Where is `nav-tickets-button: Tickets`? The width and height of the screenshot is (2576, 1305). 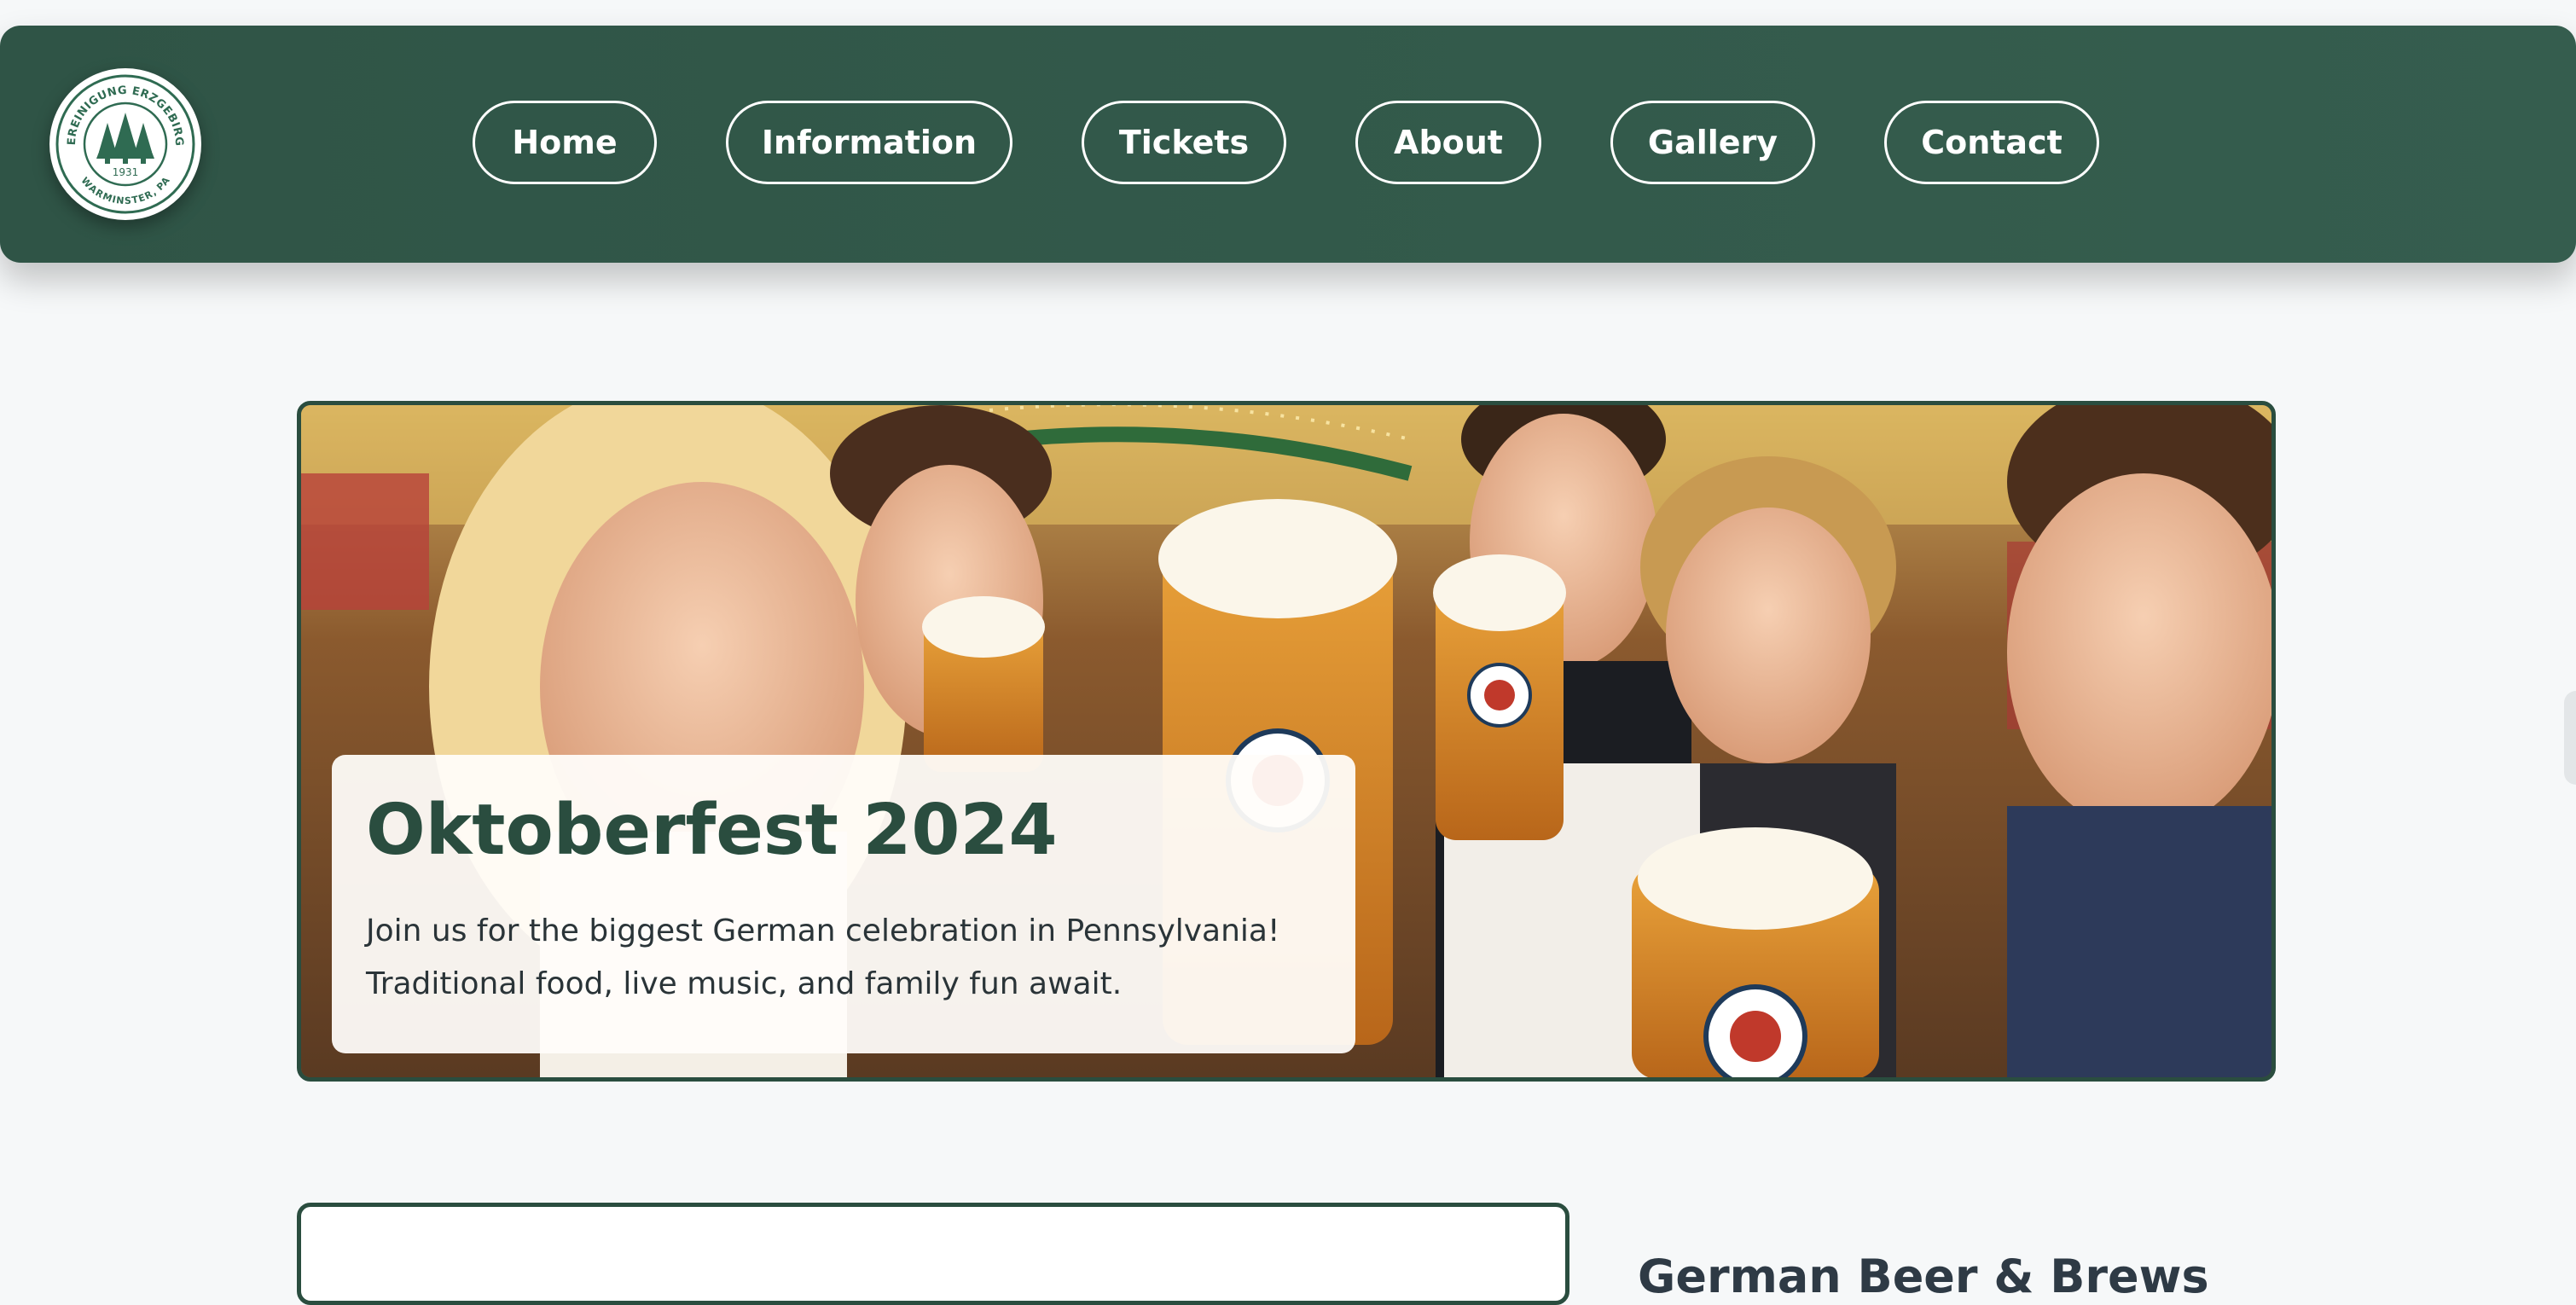 nav-tickets-button: Tickets is located at coordinates (1184, 142).